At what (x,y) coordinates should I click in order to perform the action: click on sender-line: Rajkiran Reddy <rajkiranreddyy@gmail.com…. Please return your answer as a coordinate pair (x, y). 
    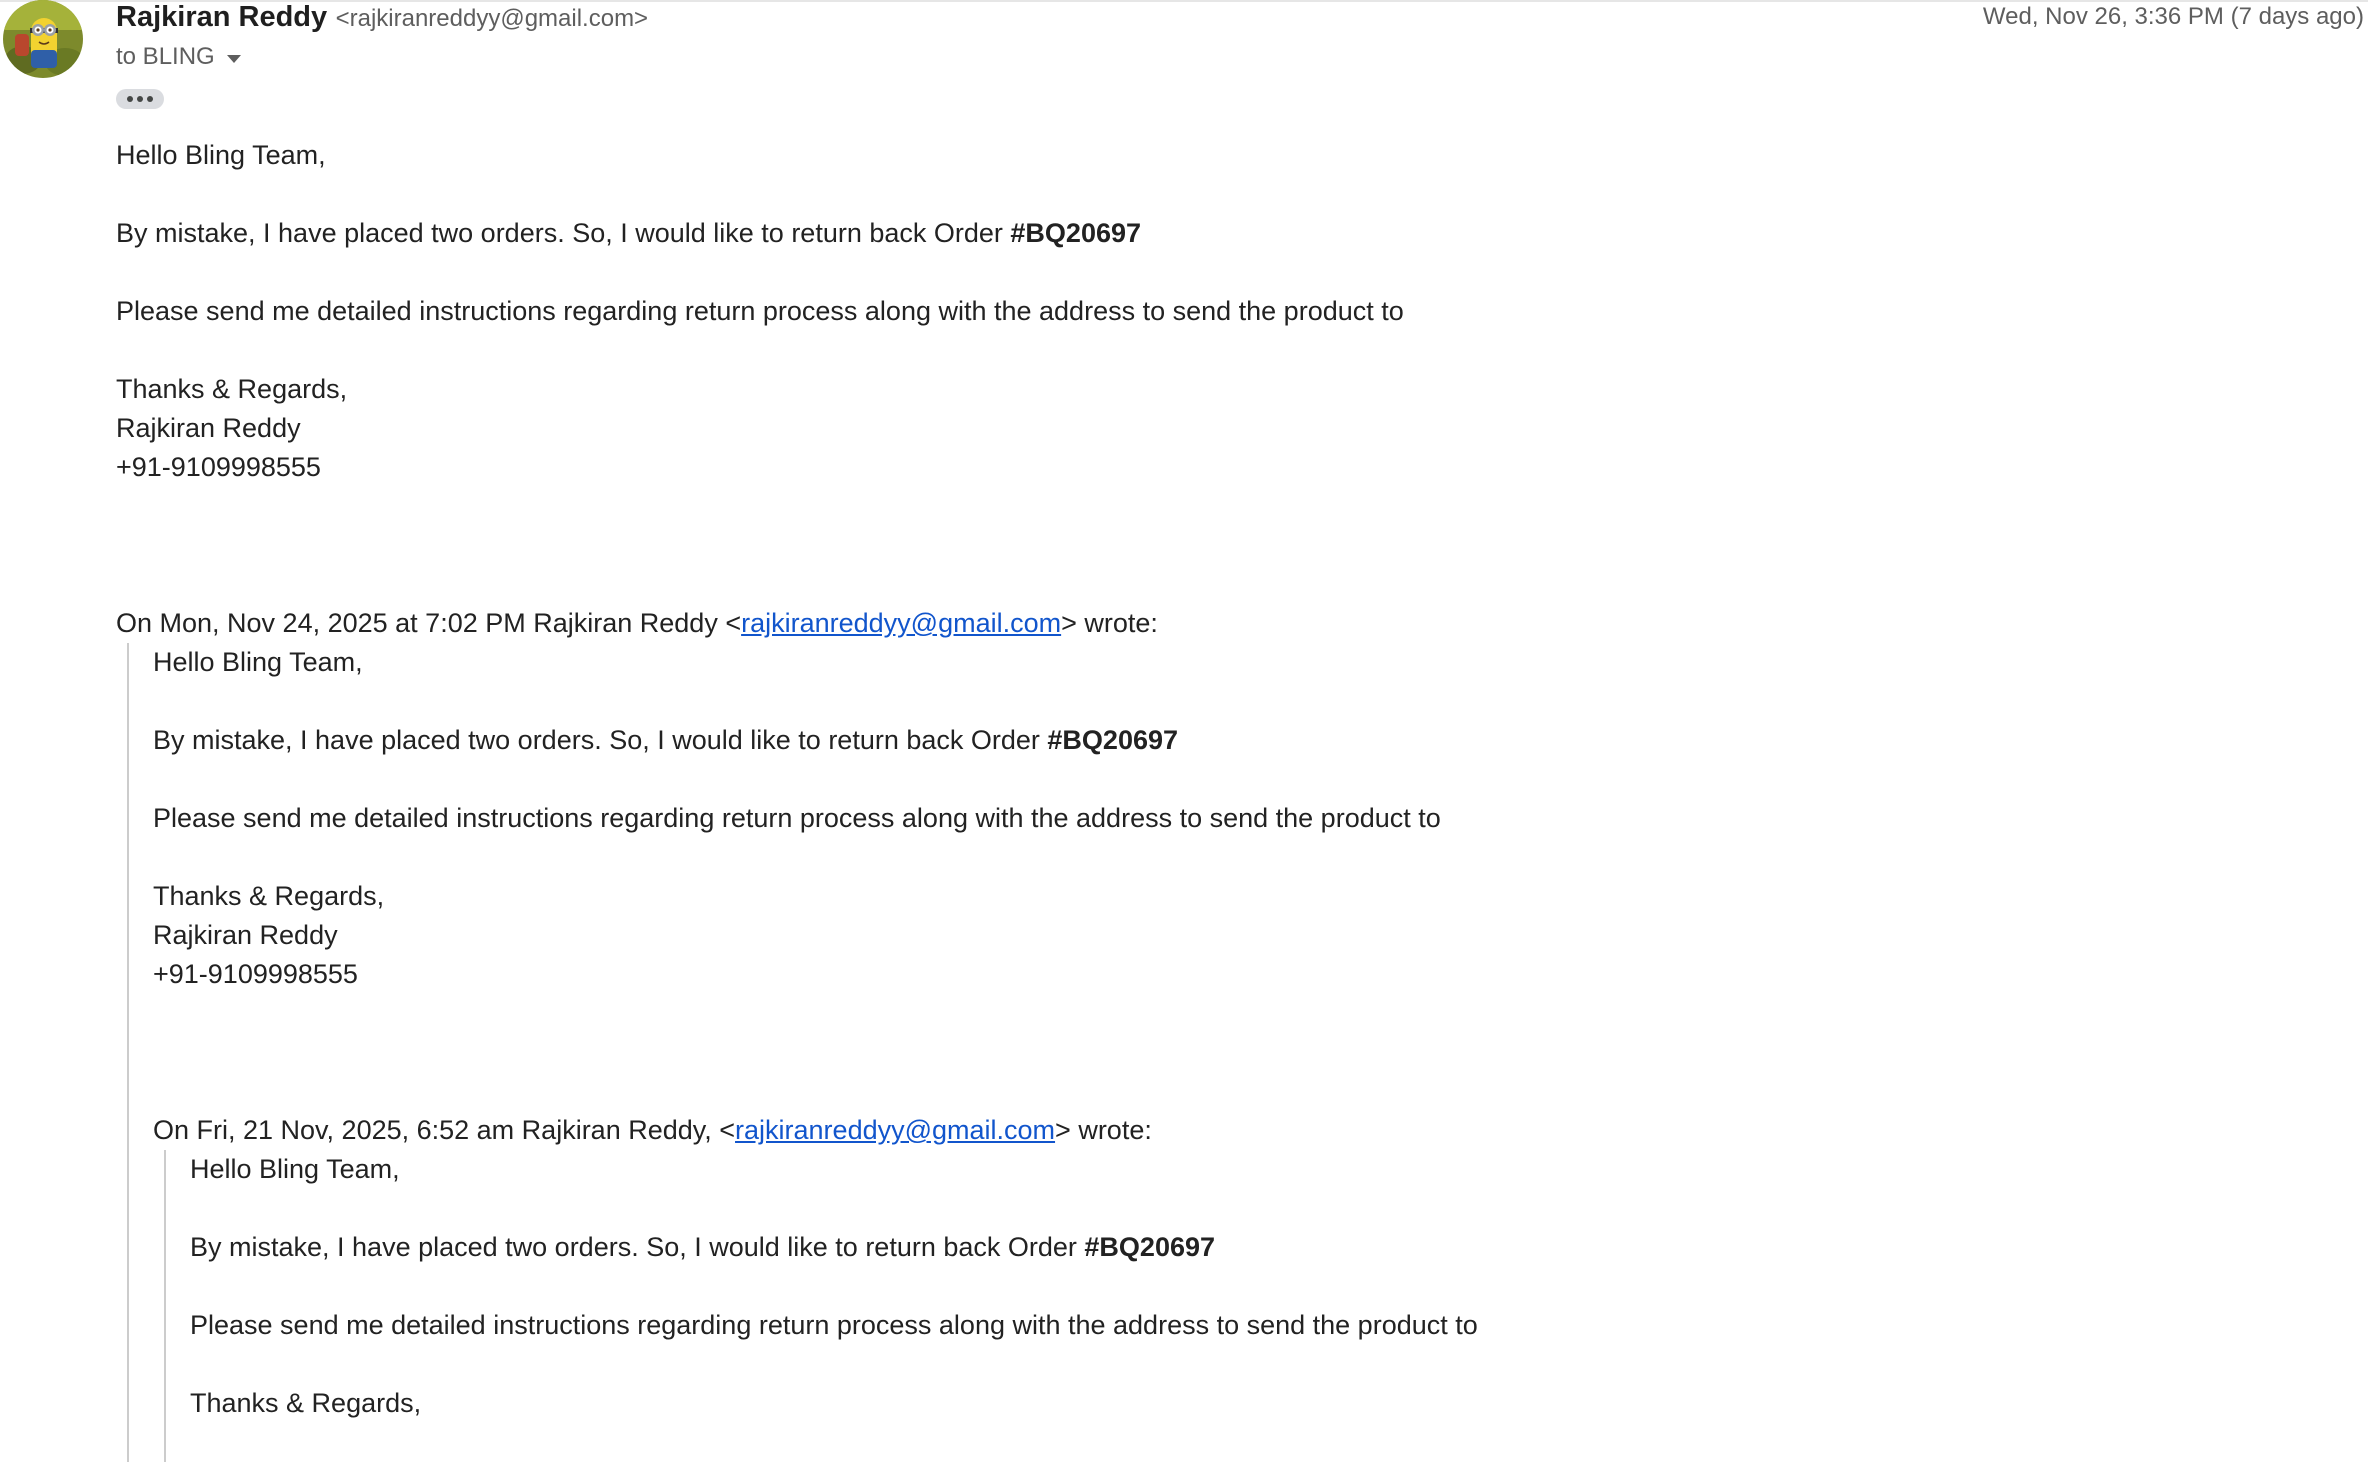
    Looking at the image, I should click on (382, 19).